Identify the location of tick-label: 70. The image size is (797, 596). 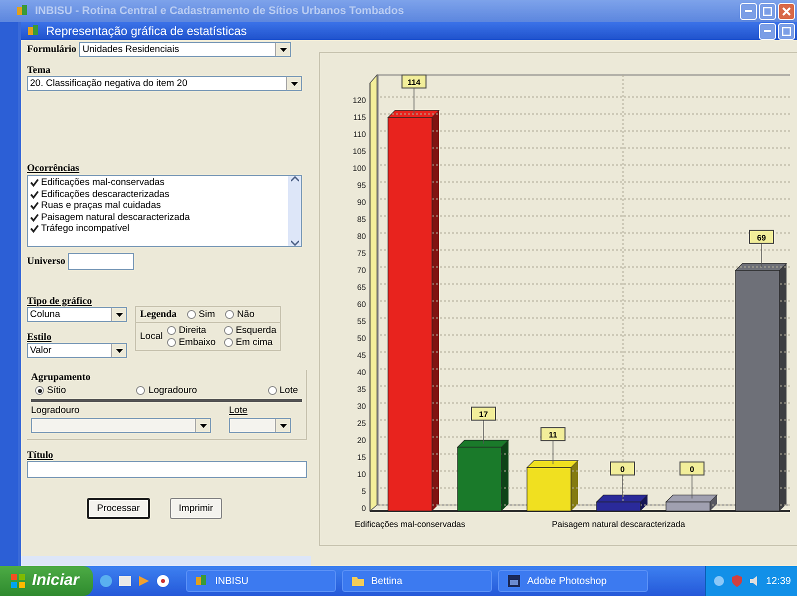
(361, 270).